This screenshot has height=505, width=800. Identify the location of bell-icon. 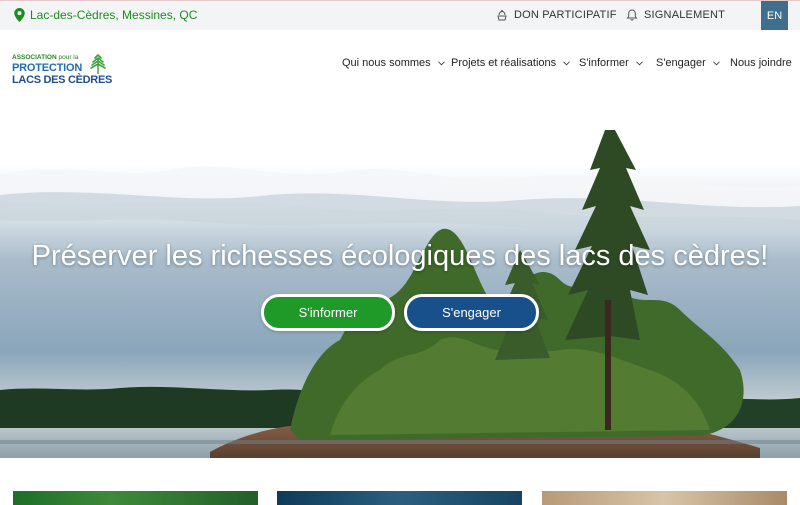
(632, 15).